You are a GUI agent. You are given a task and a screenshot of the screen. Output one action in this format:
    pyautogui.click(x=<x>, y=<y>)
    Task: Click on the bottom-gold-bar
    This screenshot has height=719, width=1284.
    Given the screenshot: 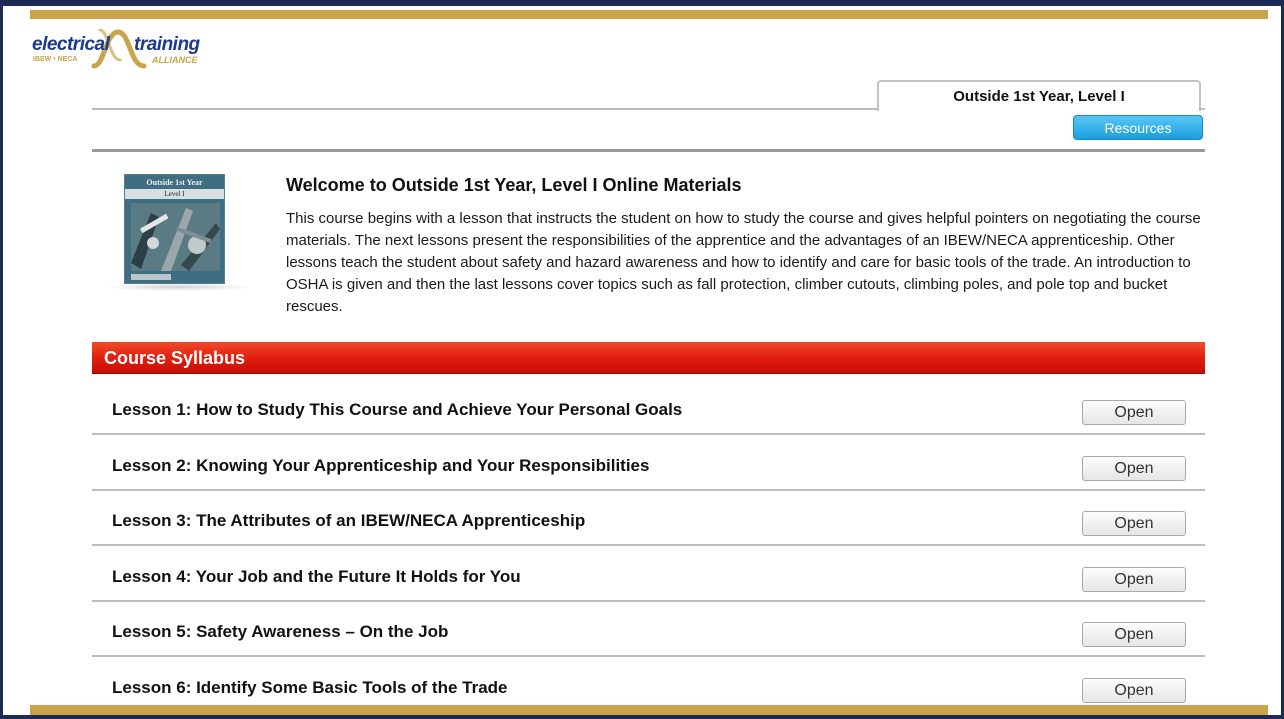 What is the action you would take?
    pyautogui.click(x=649, y=710)
    